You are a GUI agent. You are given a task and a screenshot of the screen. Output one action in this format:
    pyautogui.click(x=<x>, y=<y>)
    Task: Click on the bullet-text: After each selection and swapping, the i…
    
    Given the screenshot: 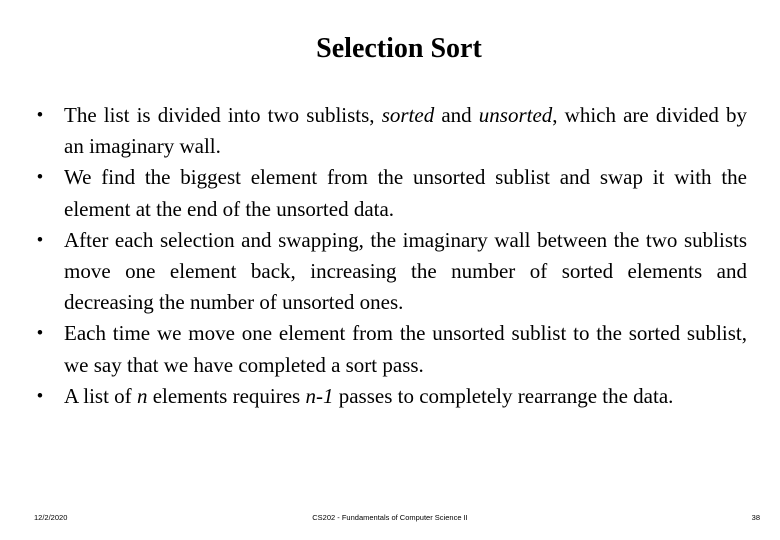 What is the action you would take?
    pyautogui.click(x=405, y=271)
    